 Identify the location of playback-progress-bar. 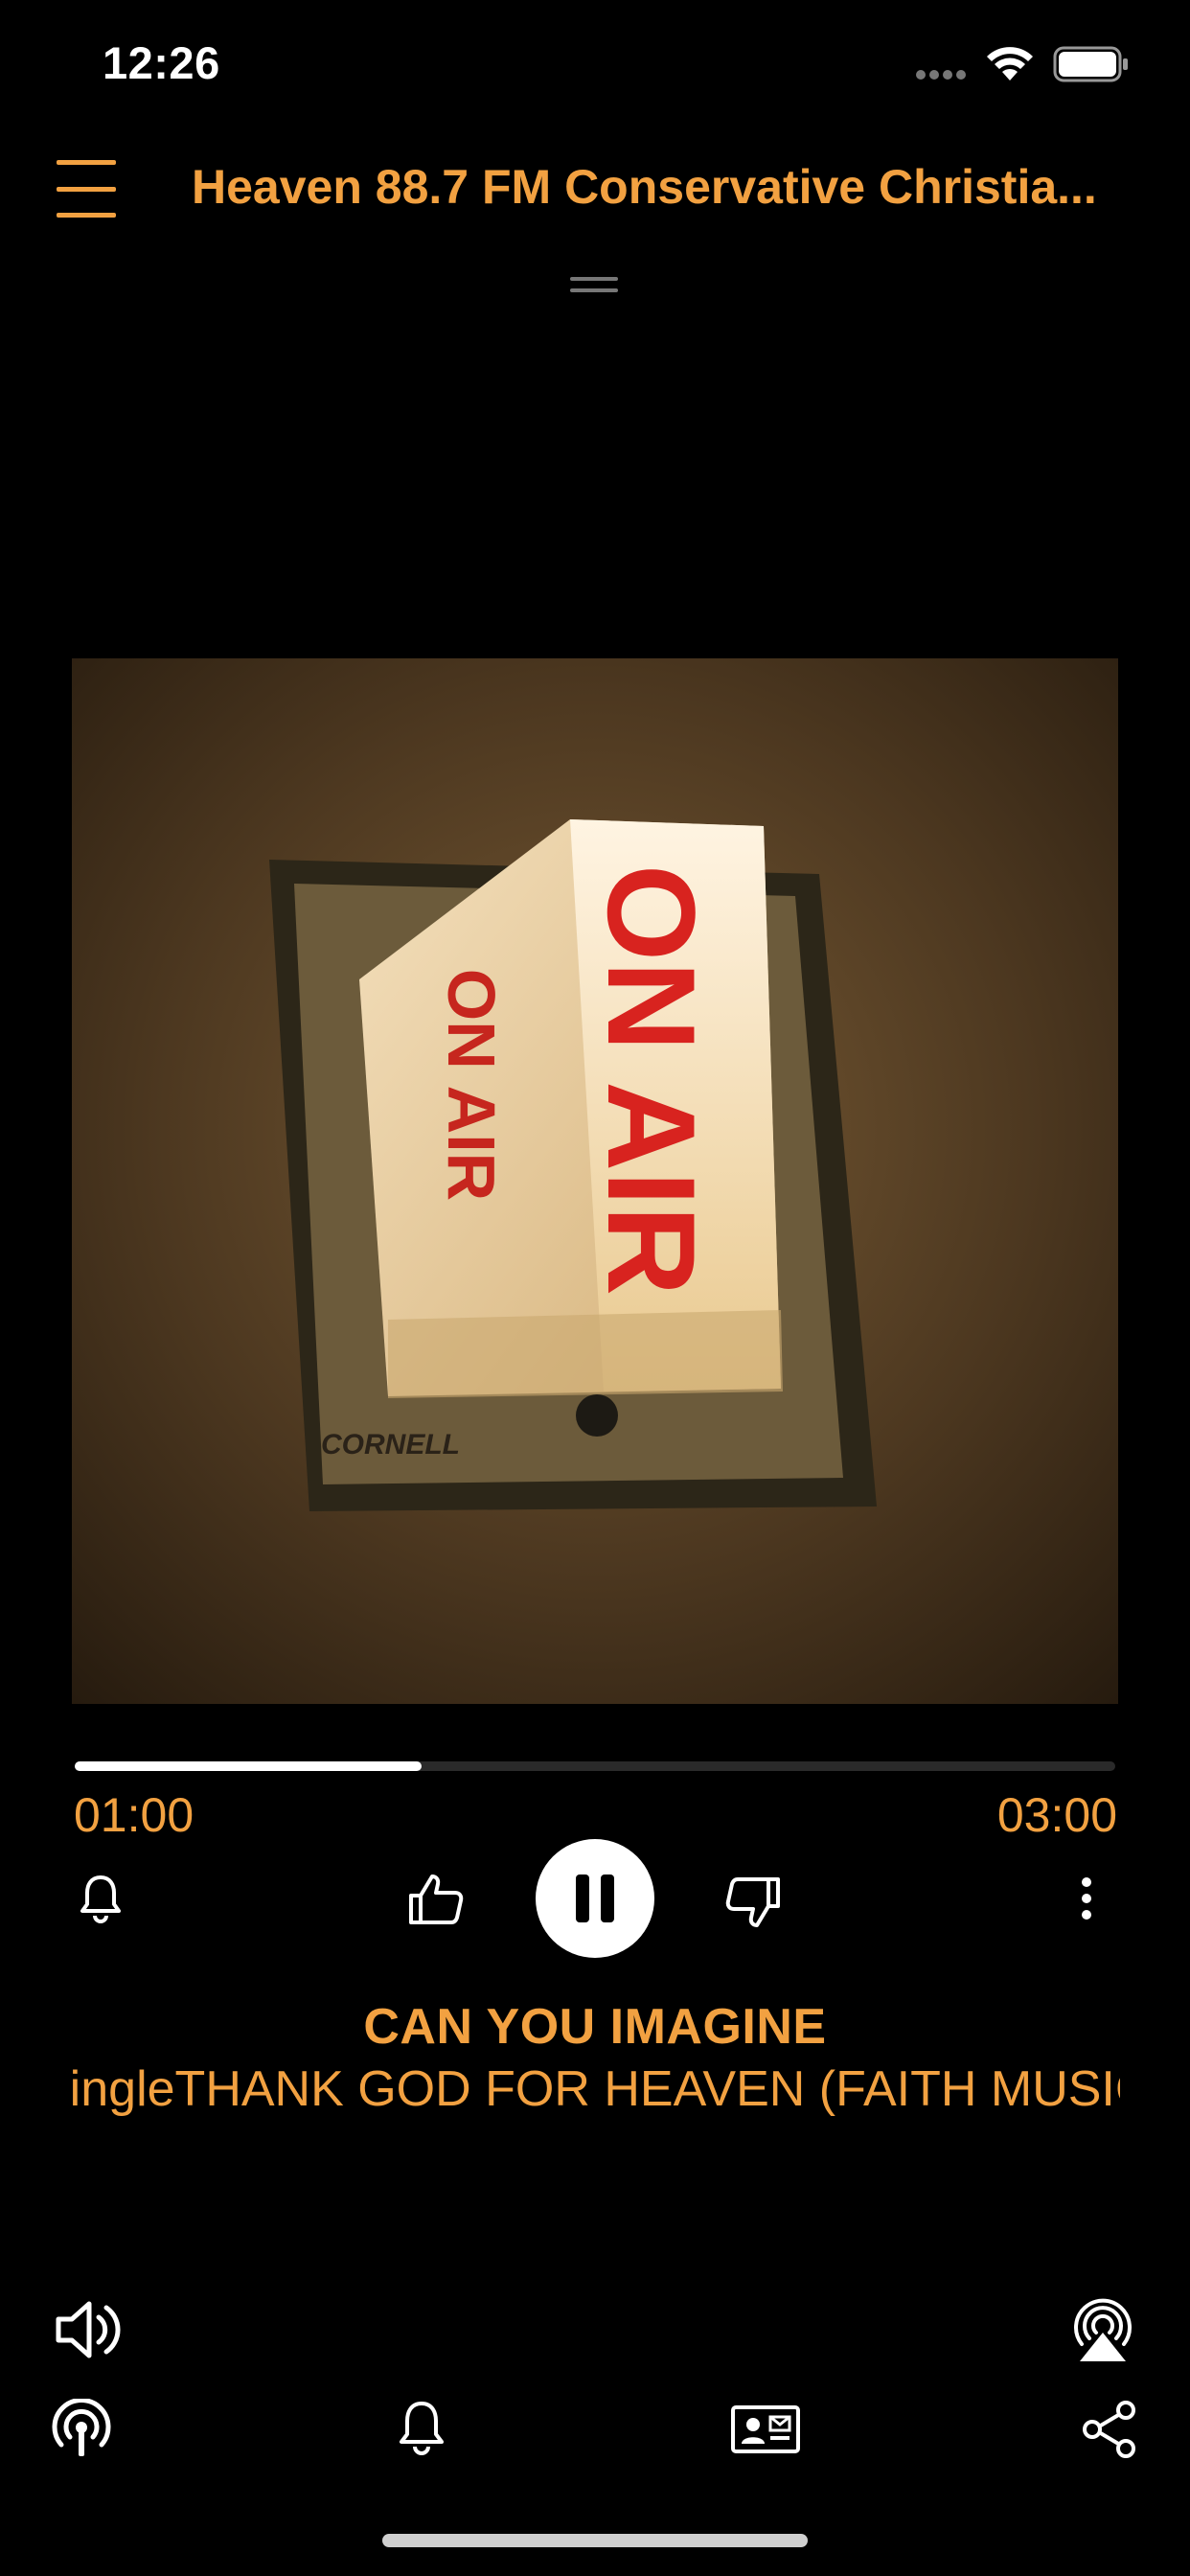
(595, 1766).